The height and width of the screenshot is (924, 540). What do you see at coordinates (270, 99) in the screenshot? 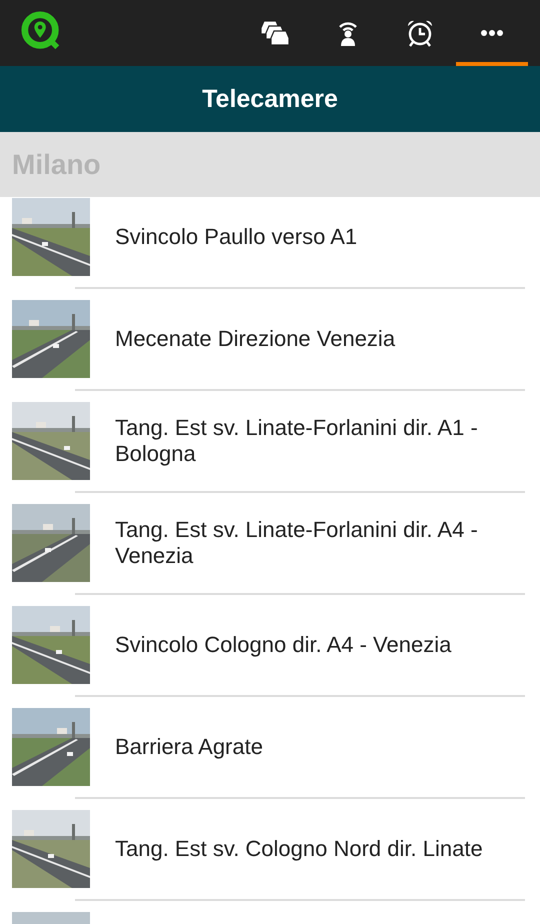
I see `page-title: Telecamere` at bounding box center [270, 99].